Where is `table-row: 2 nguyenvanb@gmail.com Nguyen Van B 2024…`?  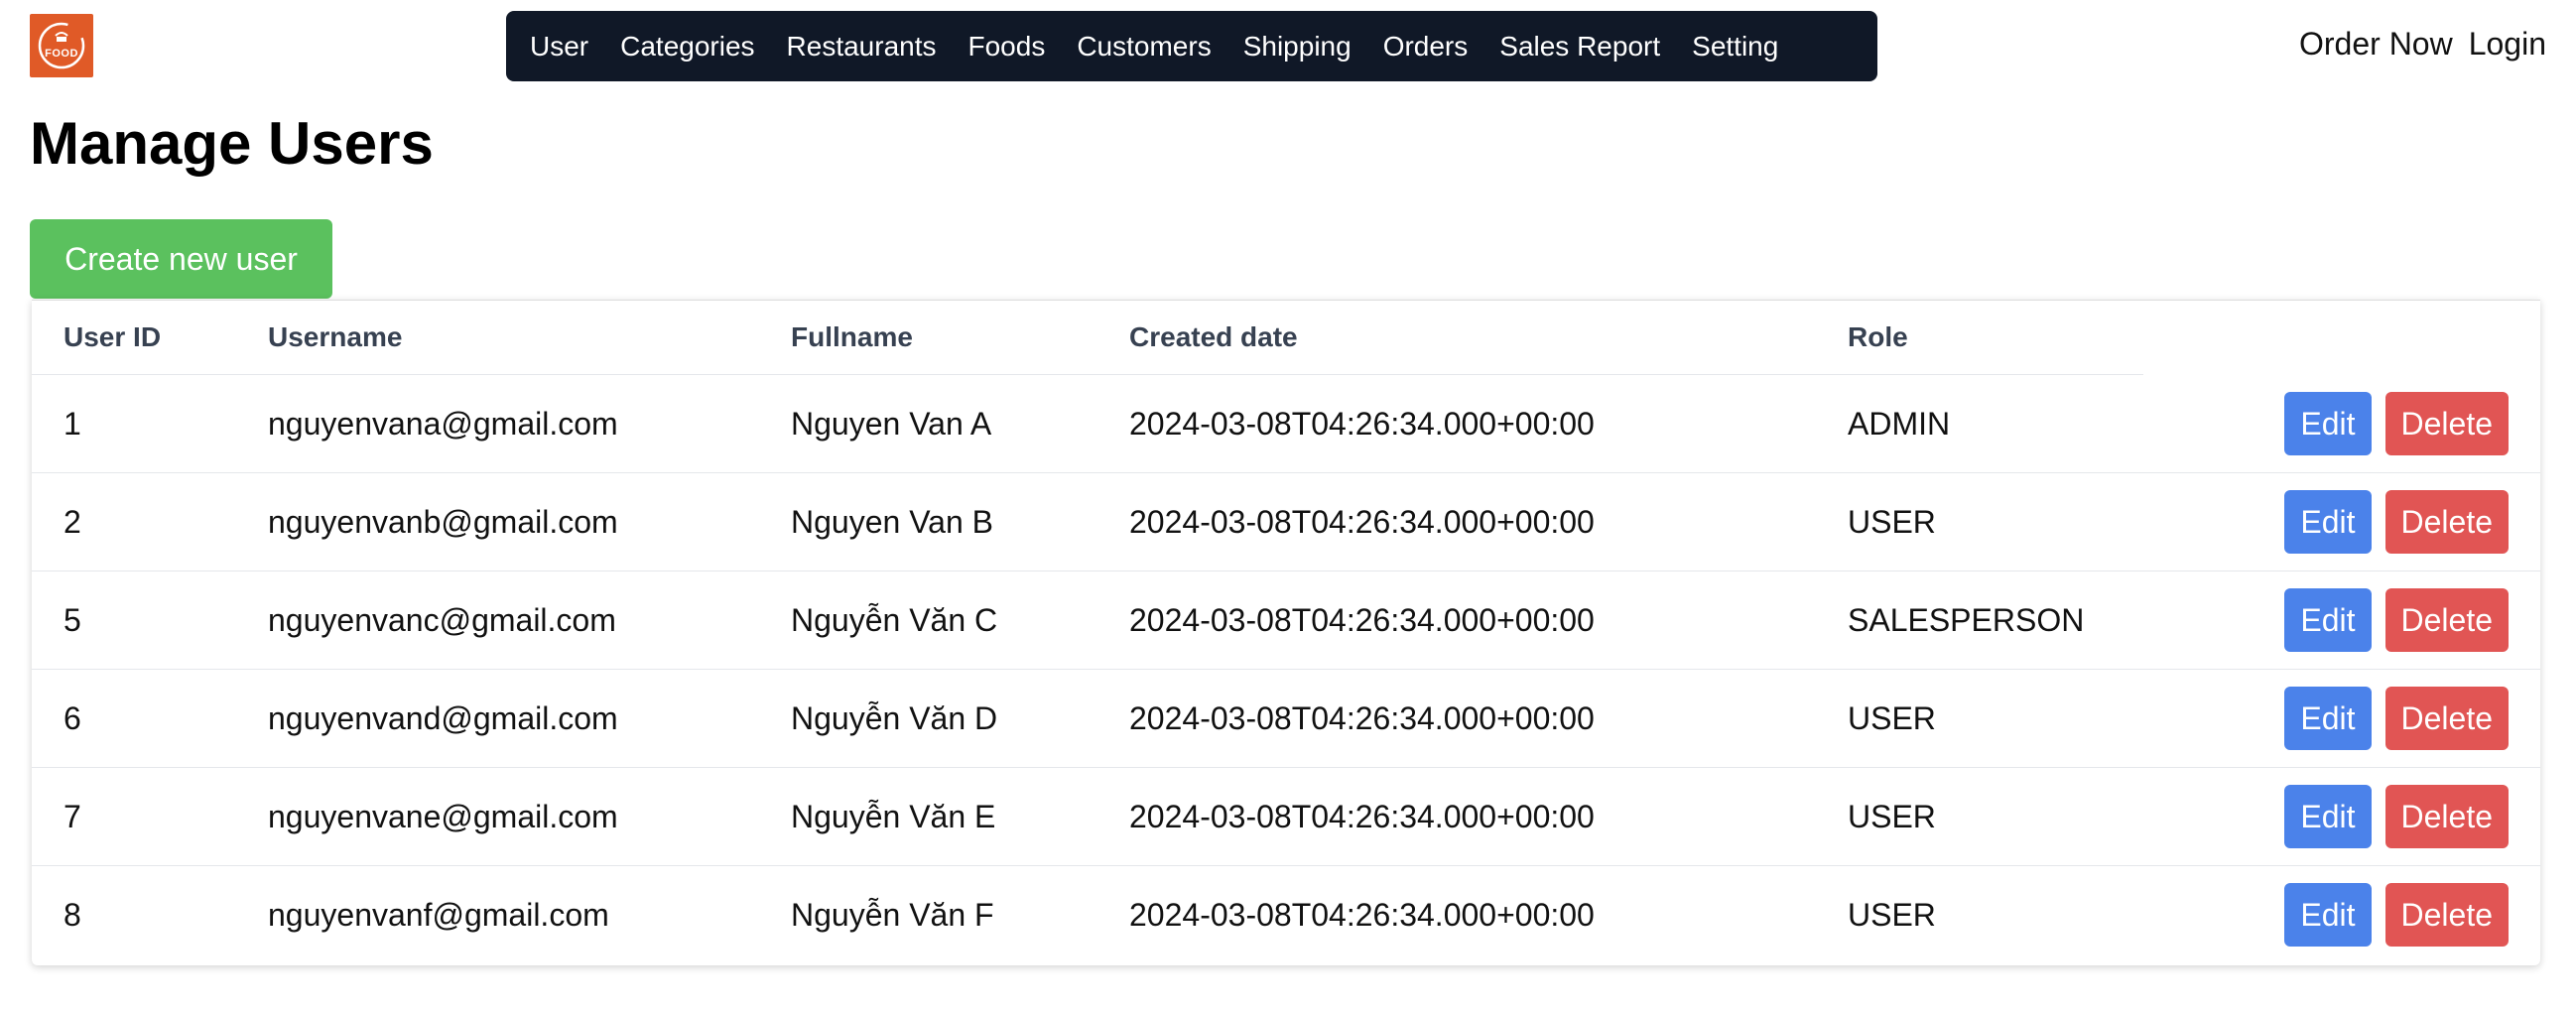
table-row: 2 nguyenvanb@gmail.com Nguyen Van B 2024… is located at coordinates (1286, 521).